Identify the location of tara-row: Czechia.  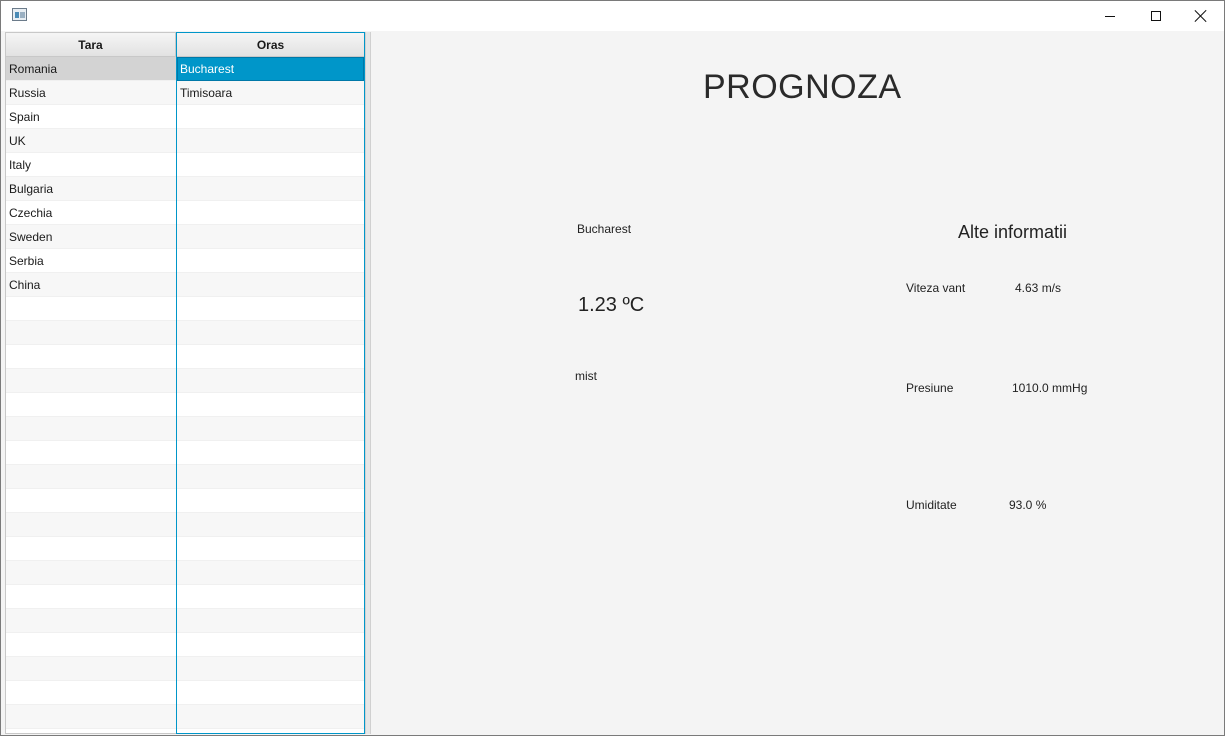
(91, 213).